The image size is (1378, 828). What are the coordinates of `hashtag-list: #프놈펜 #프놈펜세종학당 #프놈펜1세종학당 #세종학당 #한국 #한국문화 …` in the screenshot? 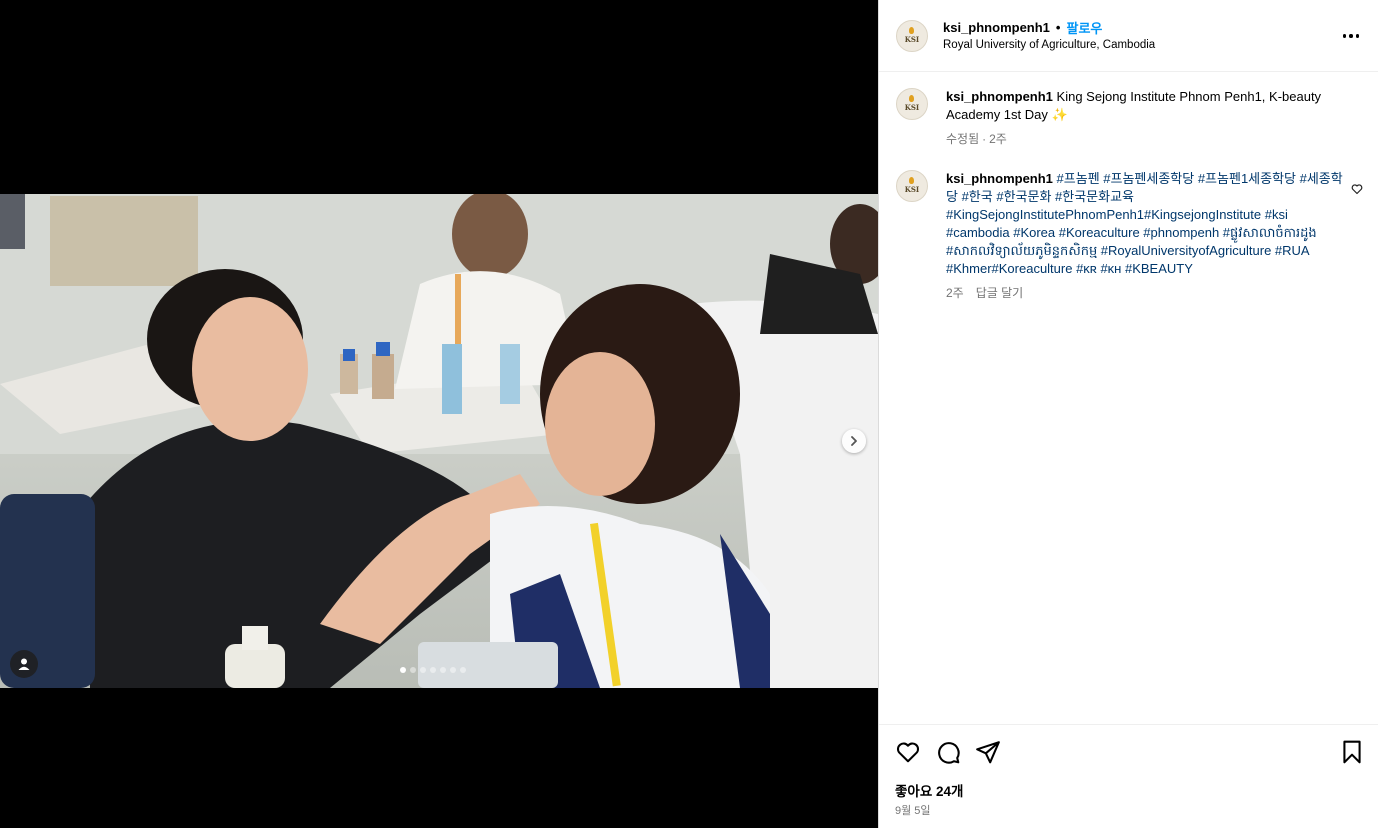 It's located at (1144, 223).